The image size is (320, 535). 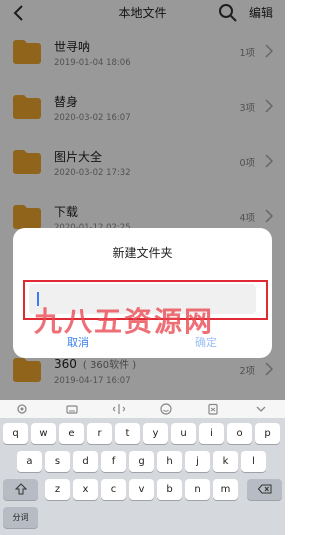 I want to click on keyboard-icon, so click(x=72, y=409).